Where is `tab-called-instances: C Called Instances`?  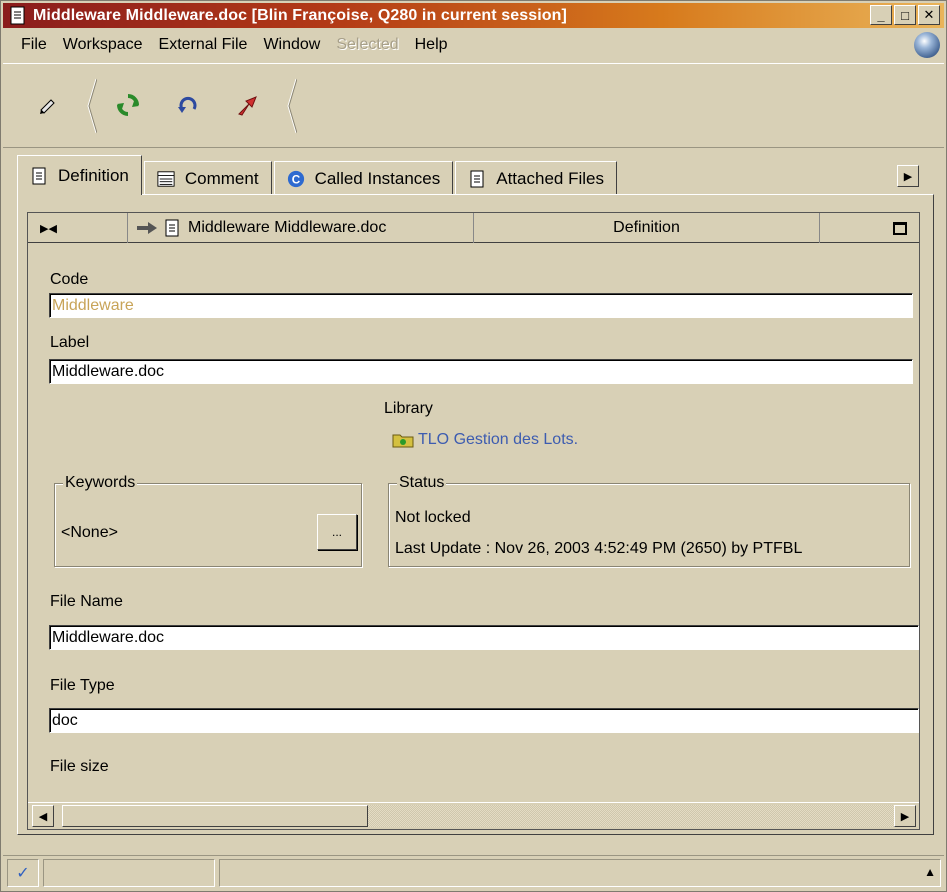 tab-called-instances: C Called Instances is located at coordinates (363, 178).